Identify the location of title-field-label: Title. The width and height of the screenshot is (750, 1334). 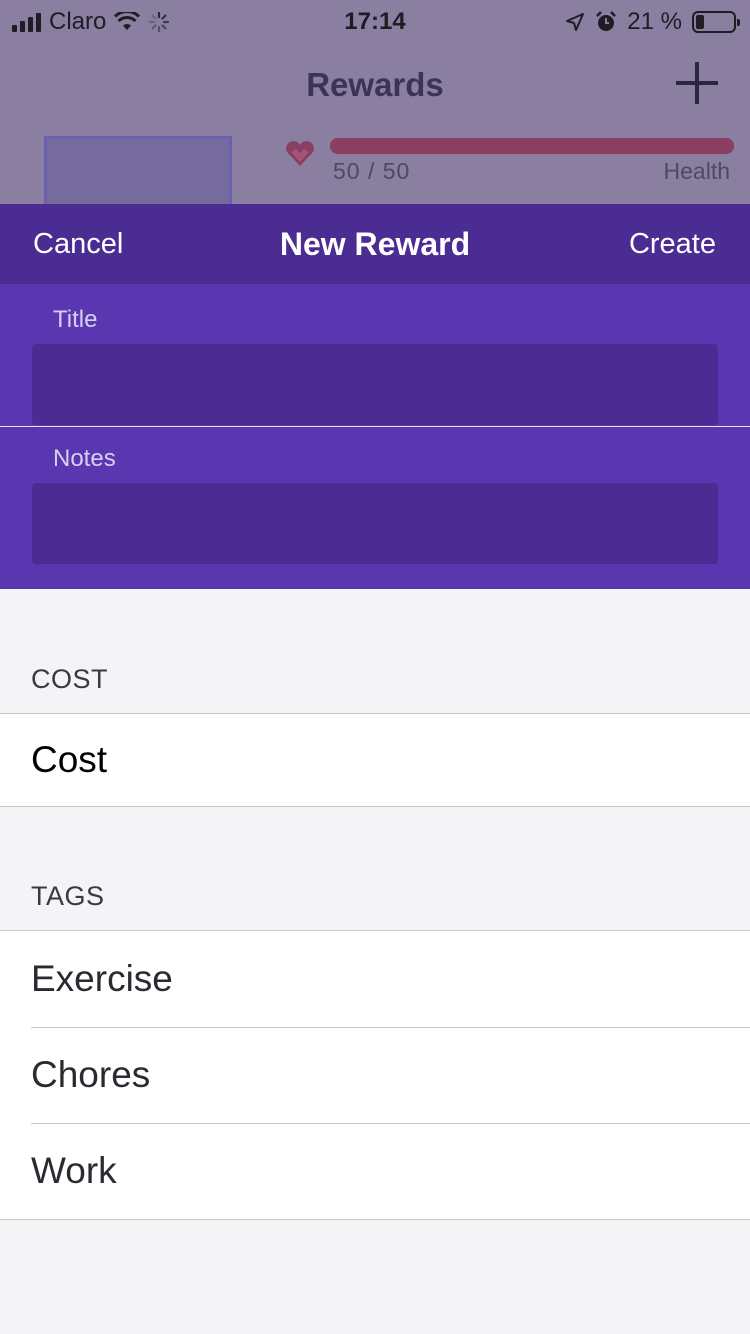
(75, 319).